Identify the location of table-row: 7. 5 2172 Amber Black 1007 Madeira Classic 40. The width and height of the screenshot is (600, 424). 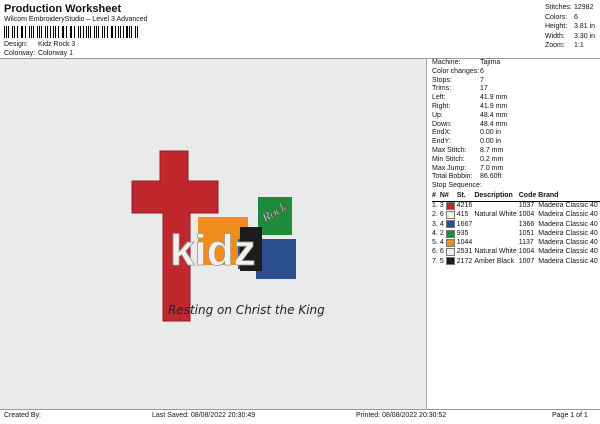
(516, 261).